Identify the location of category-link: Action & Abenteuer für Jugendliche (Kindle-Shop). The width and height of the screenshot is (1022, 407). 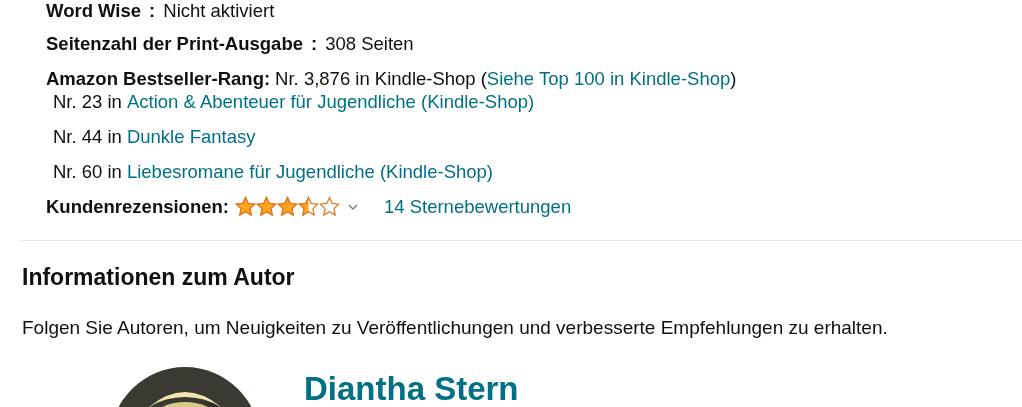
(330, 102).